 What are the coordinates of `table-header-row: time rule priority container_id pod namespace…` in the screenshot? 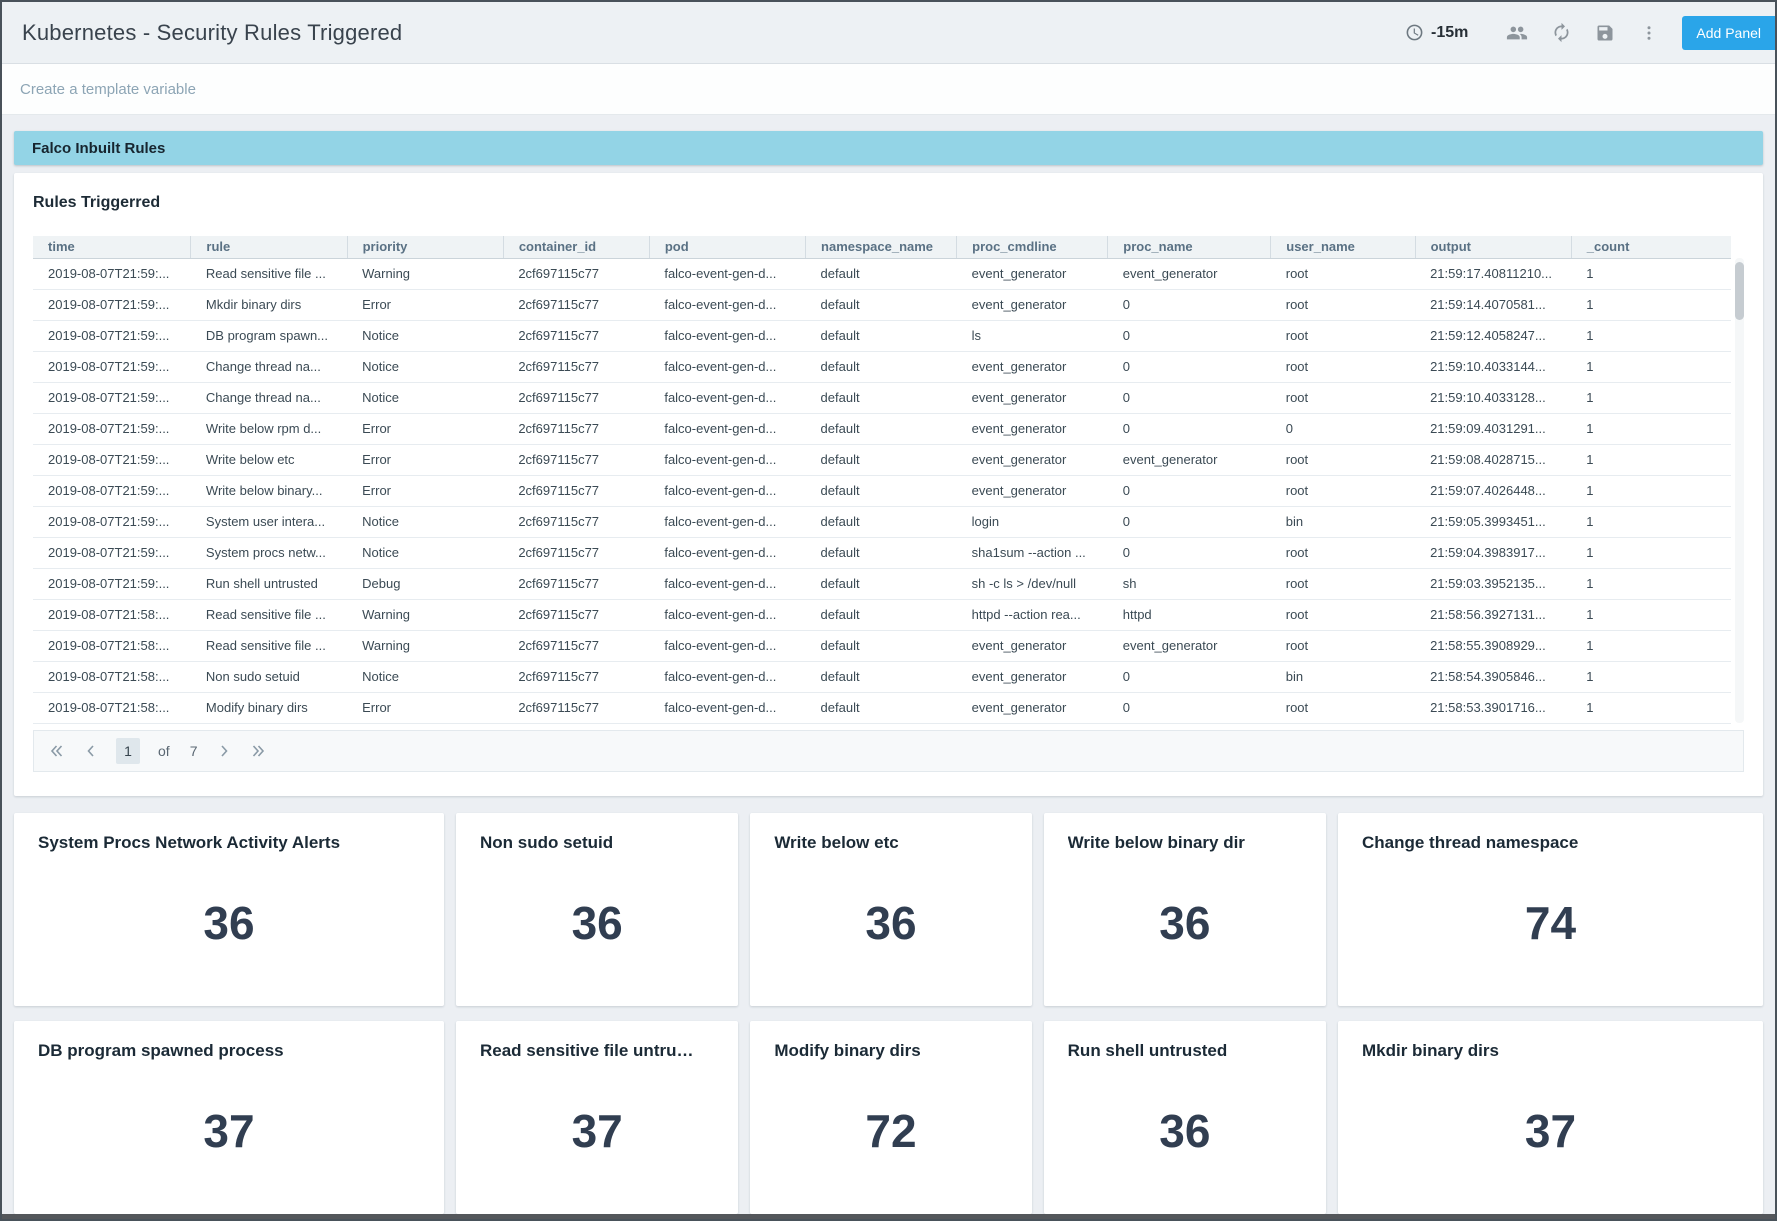 It's located at (882, 247).